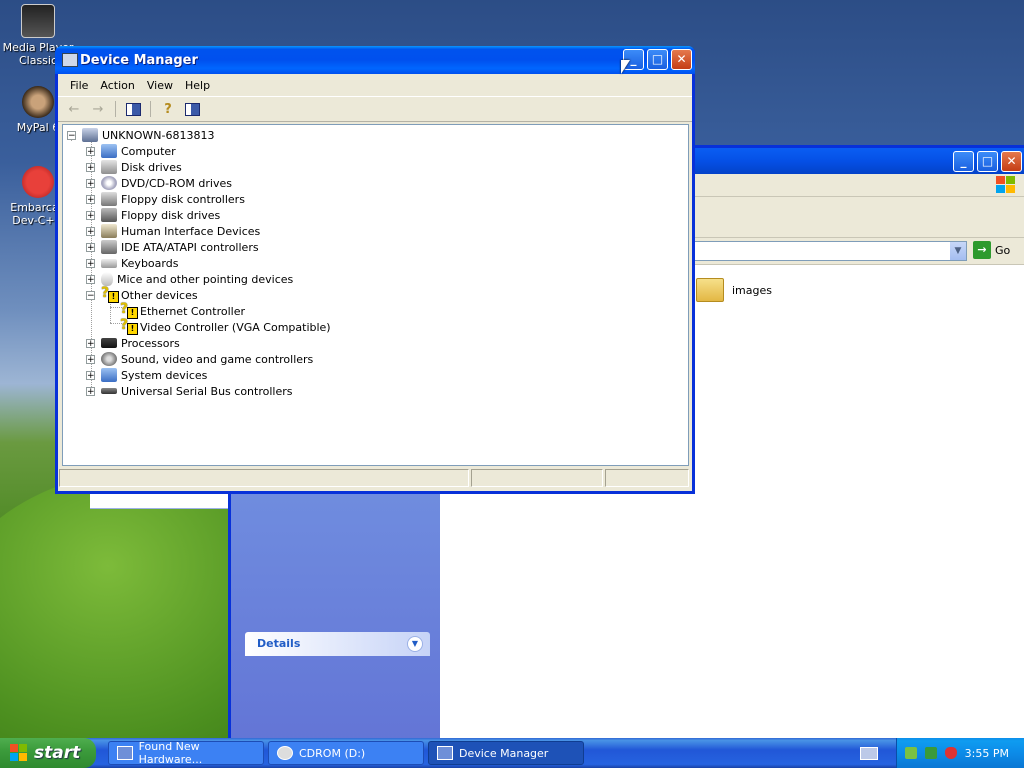  What do you see at coordinates (191, 231) in the screenshot?
I see `tree-item-label: Human Interface Devices` at bounding box center [191, 231].